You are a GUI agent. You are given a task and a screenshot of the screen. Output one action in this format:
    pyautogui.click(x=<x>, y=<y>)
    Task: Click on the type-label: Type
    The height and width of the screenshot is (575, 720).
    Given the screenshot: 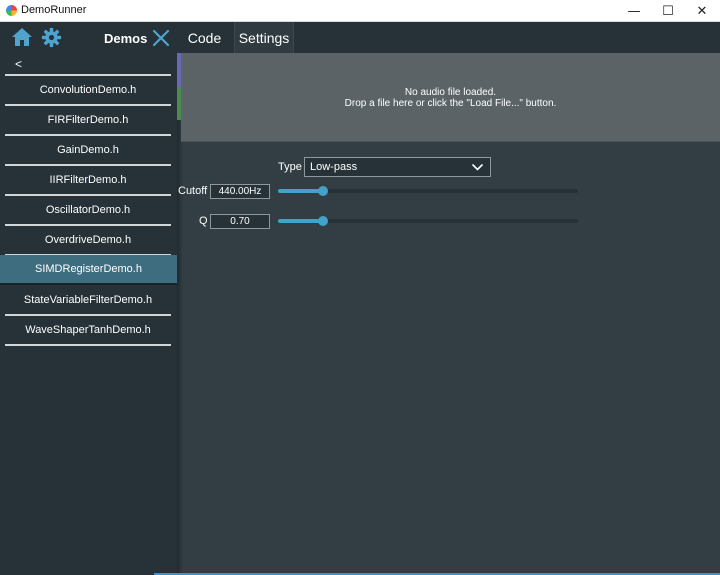 What is the action you would take?
    pyautogui.click(x=290, y=167)
    